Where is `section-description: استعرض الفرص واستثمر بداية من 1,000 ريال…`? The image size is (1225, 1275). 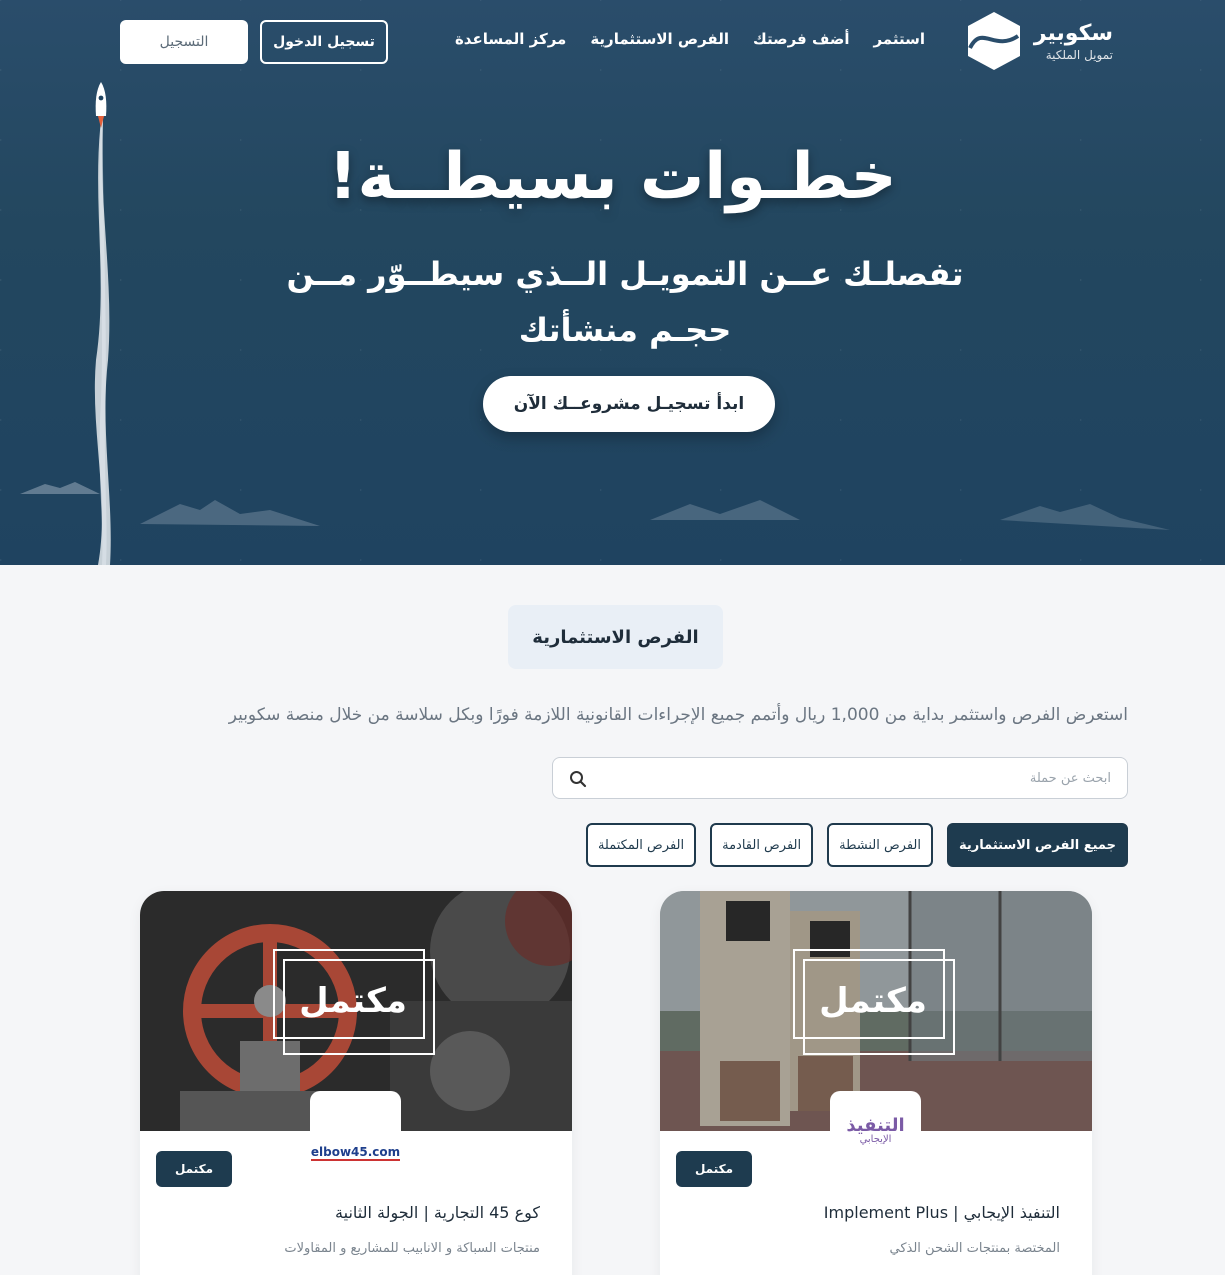 section-description: استعرض الفرص واستثمر بداية من 1,000 ريال… is located at coordinates (678, 715).